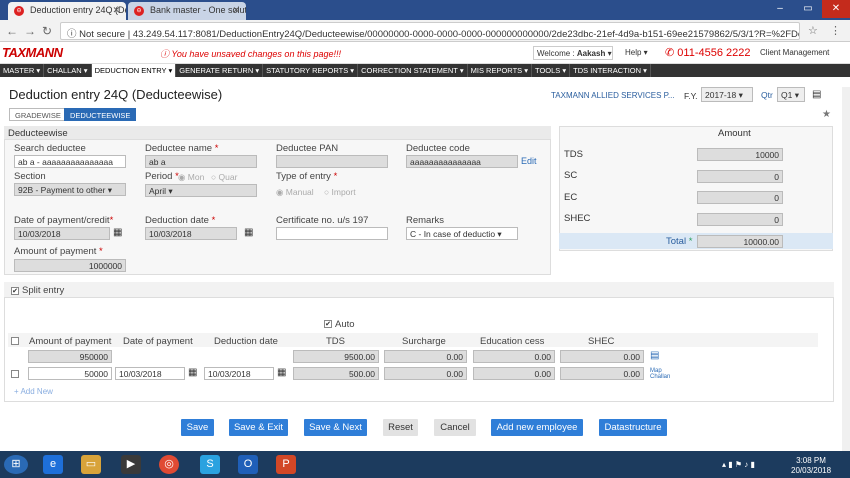 Image resolution: width=850 pixels, height=478 pixels. Describe the element at coordinates (462, 233) in the screenshot. I see `remarks-select: C - In case of deductio ▾` at that location.